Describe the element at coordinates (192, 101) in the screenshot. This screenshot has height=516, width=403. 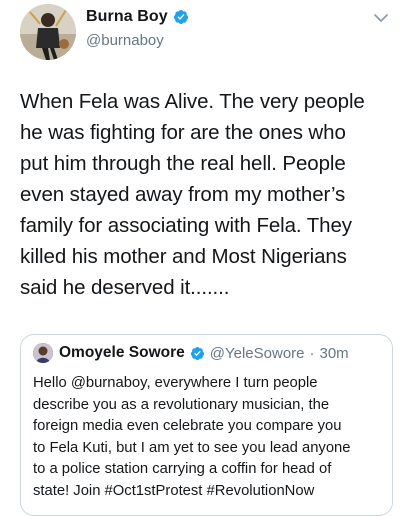
I see `tweet-text-line: When Fela was Alive. The very people` at that location.